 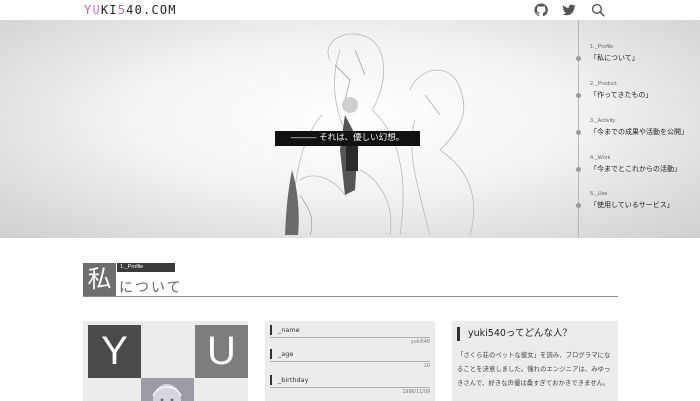 What do you see at coordinates (635, 90) in the screenshot?
I see `timeline-item-product: 2._Product 「作ってきたもの」` at bounding box center [635, 90].